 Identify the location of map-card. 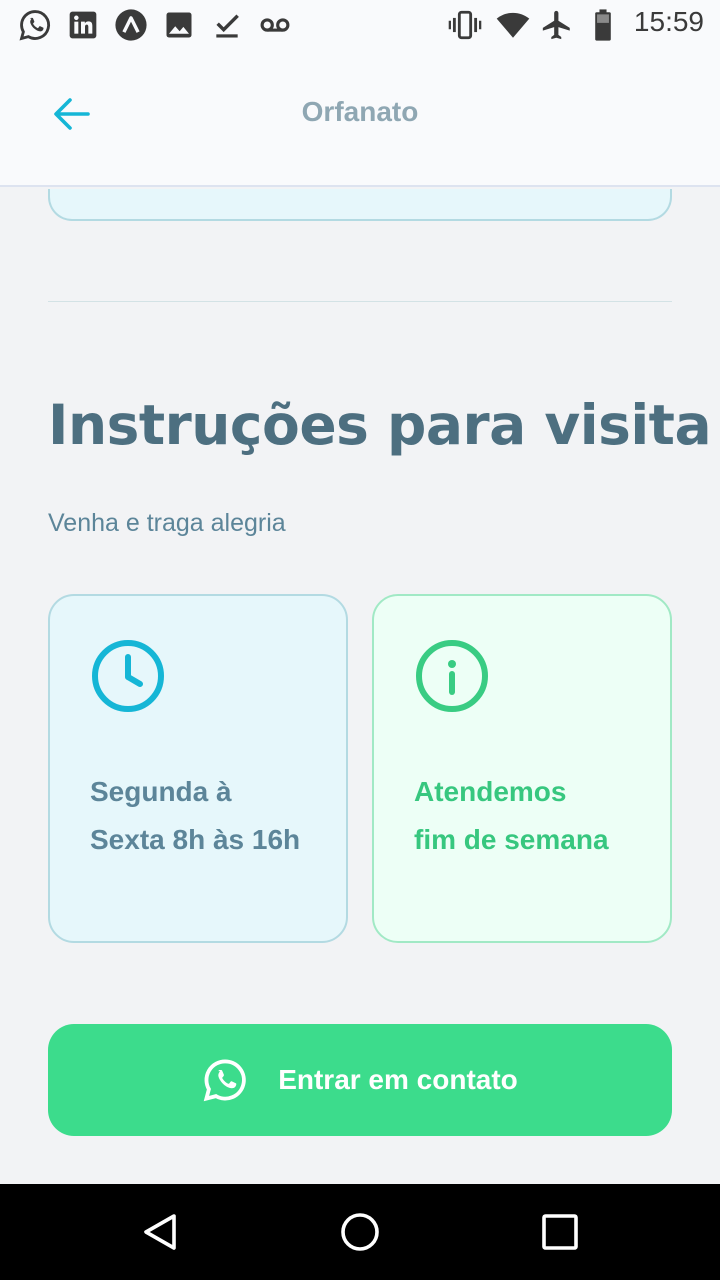
(360, 205).